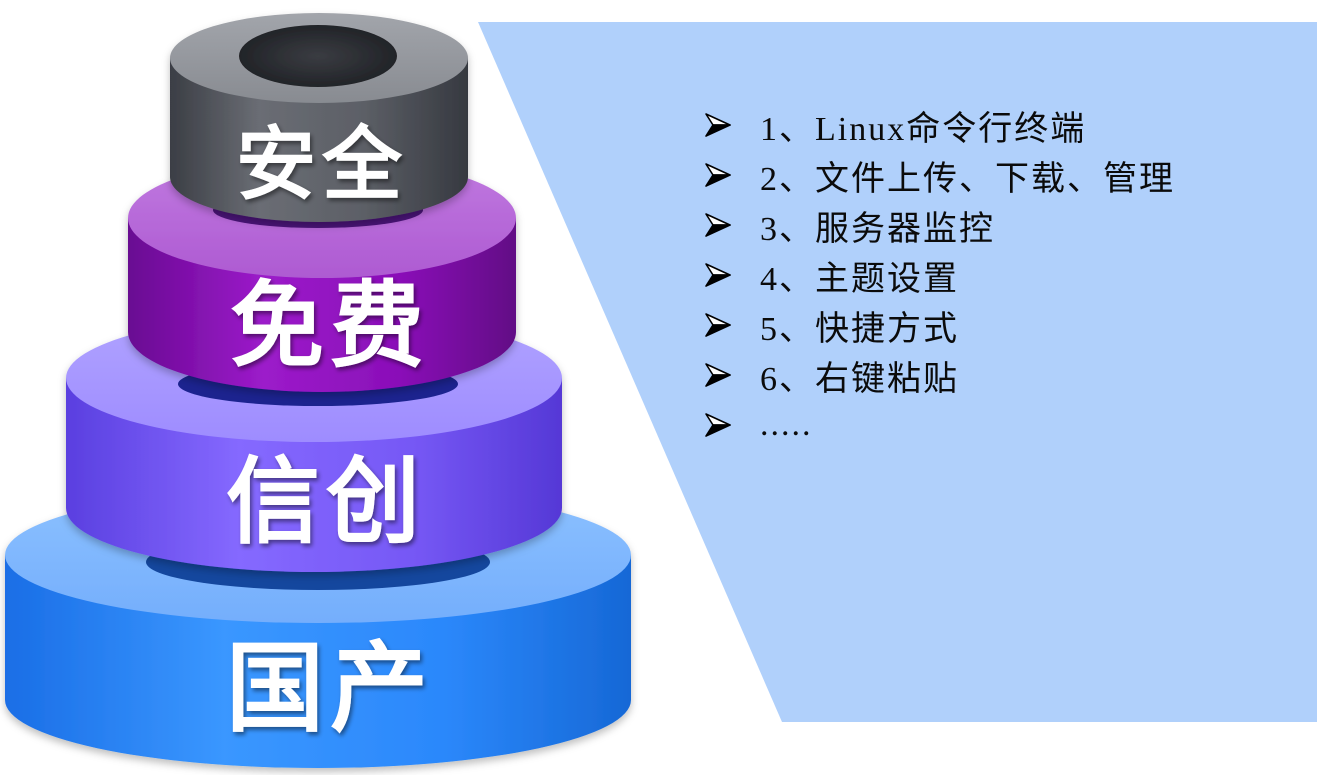 Image resolution: width=1317 pixels, height=775 pixels. Describe the element at coordinates (330, 689) in the screenshot. I see `layer-label-domestic: 国产` at that location.